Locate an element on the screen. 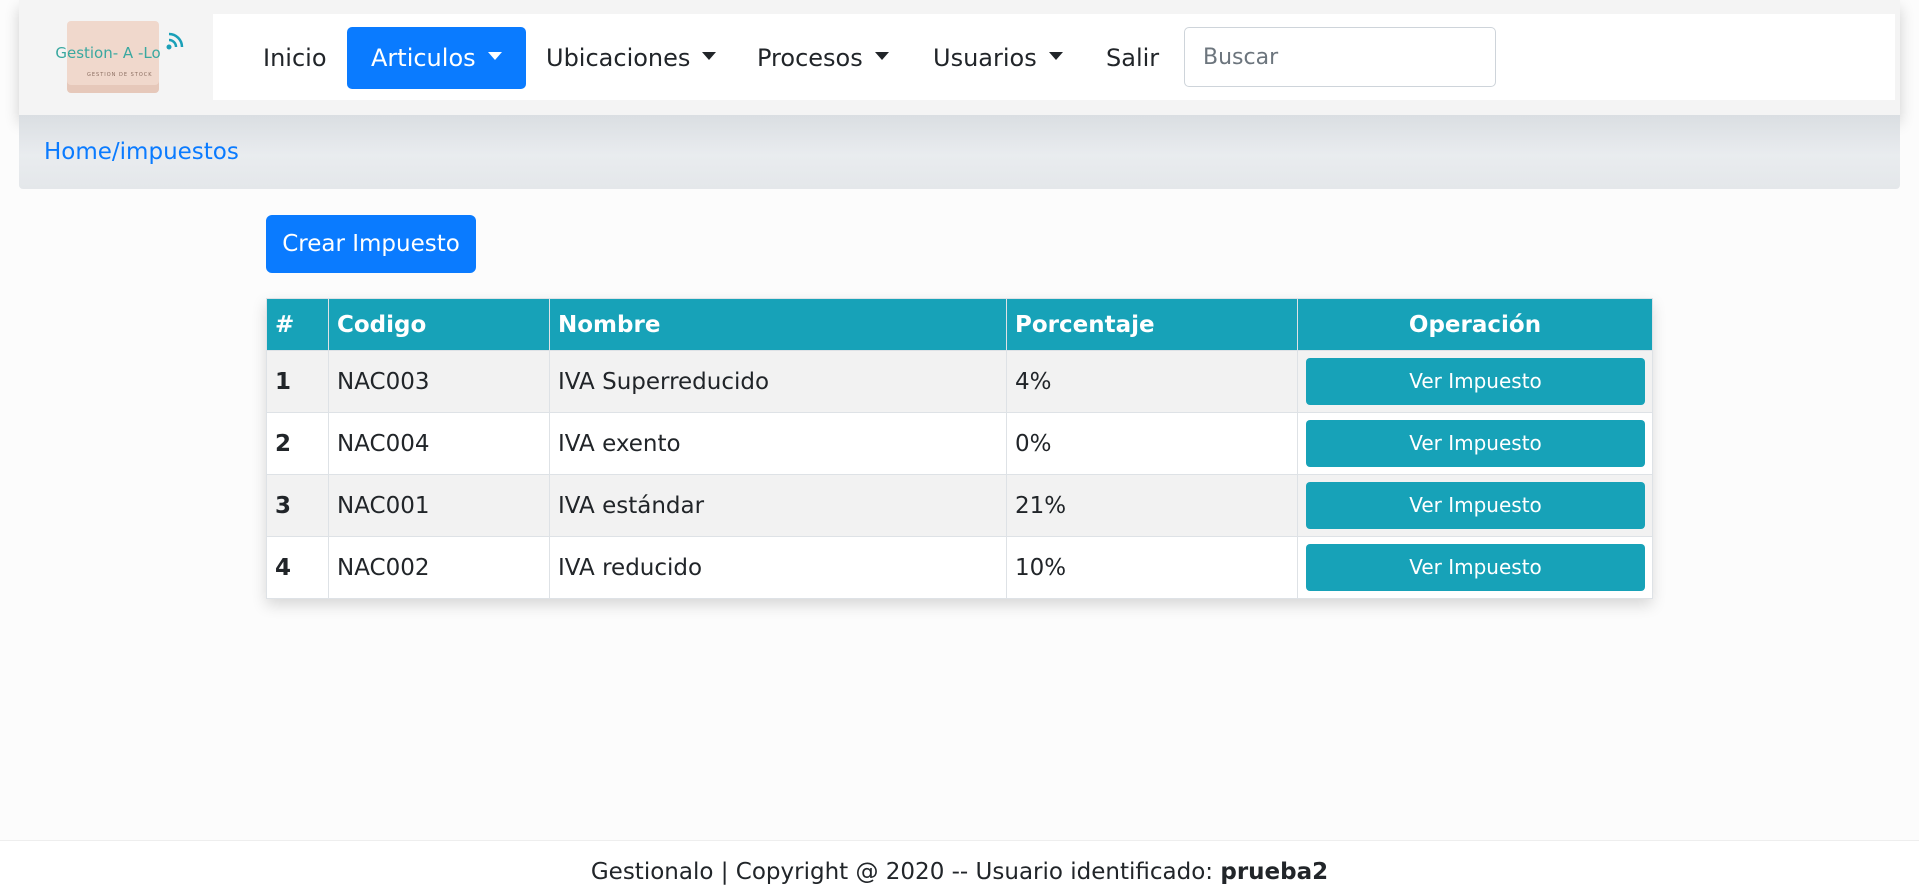 The height and width of the screenshot is (891, 1919). nav-procesos-label: Procesos is located at coordinates (810, 58).